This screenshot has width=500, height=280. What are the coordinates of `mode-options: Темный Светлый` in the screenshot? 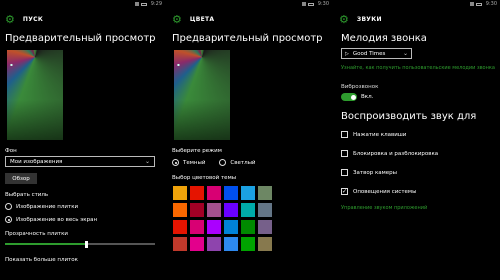 It's located at (249, 162).